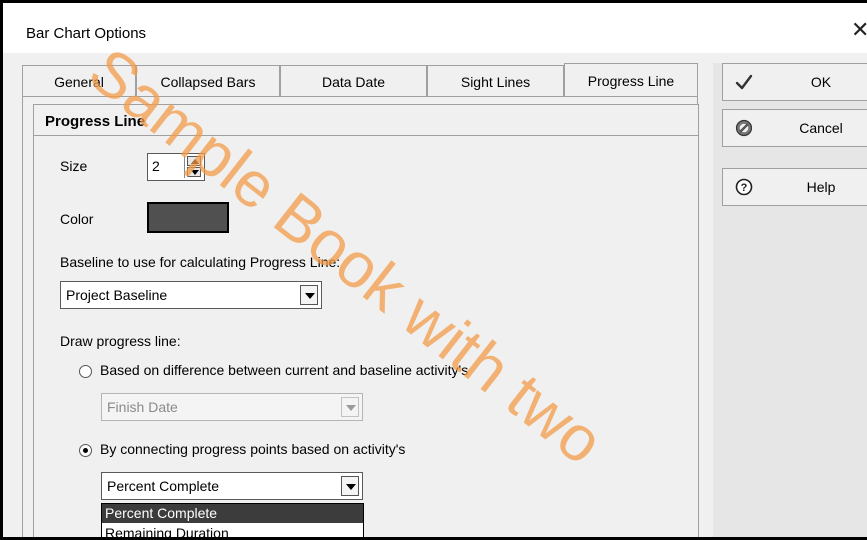 The width and height of the screenshot is (867, 540). I want to click on title-bar: Bar Chart Options ✕, so click(435, 28).